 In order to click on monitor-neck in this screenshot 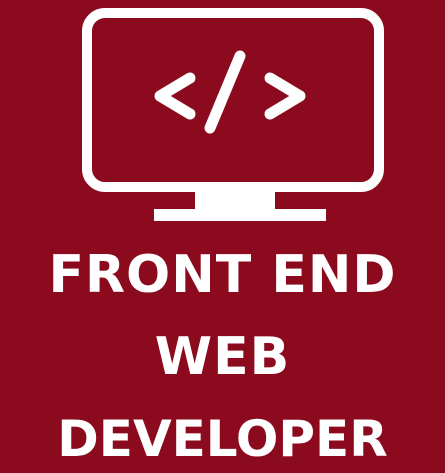, I will do `click(235, 200)`.